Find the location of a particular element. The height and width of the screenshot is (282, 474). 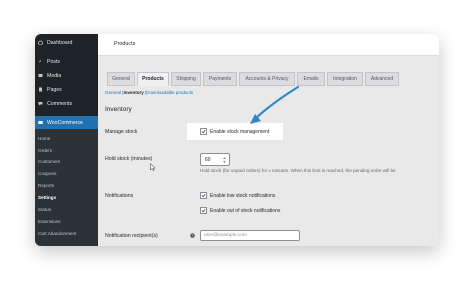

subnav-general: General is located at coordinates (113, 92).